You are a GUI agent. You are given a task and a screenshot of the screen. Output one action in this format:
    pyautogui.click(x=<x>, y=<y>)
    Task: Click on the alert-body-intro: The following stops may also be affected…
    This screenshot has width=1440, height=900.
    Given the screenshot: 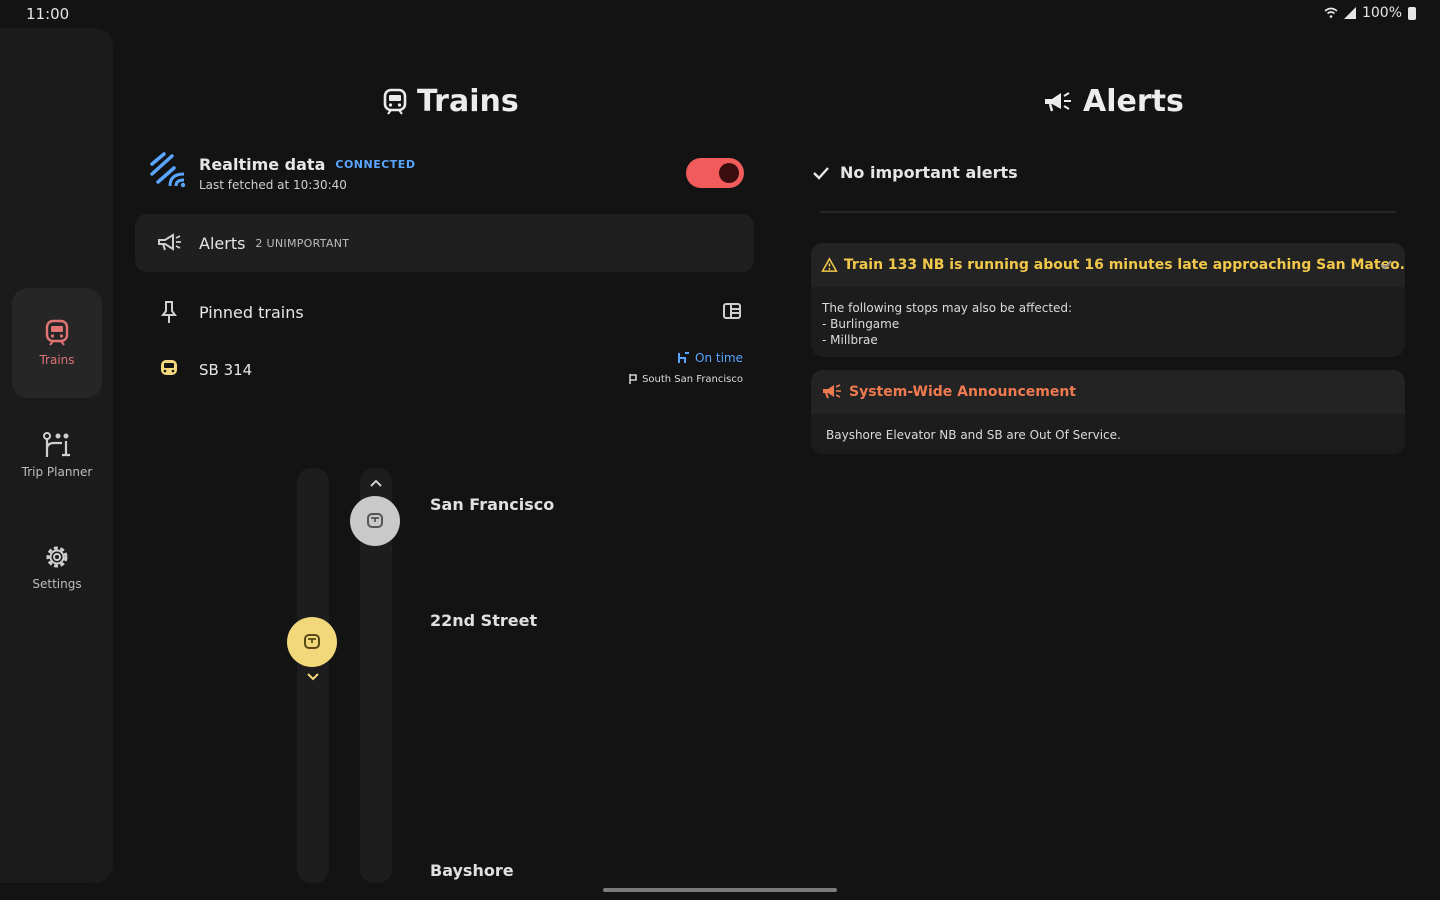 What is the action you would take?
    pyautogui.click(x=947, y=308)
    